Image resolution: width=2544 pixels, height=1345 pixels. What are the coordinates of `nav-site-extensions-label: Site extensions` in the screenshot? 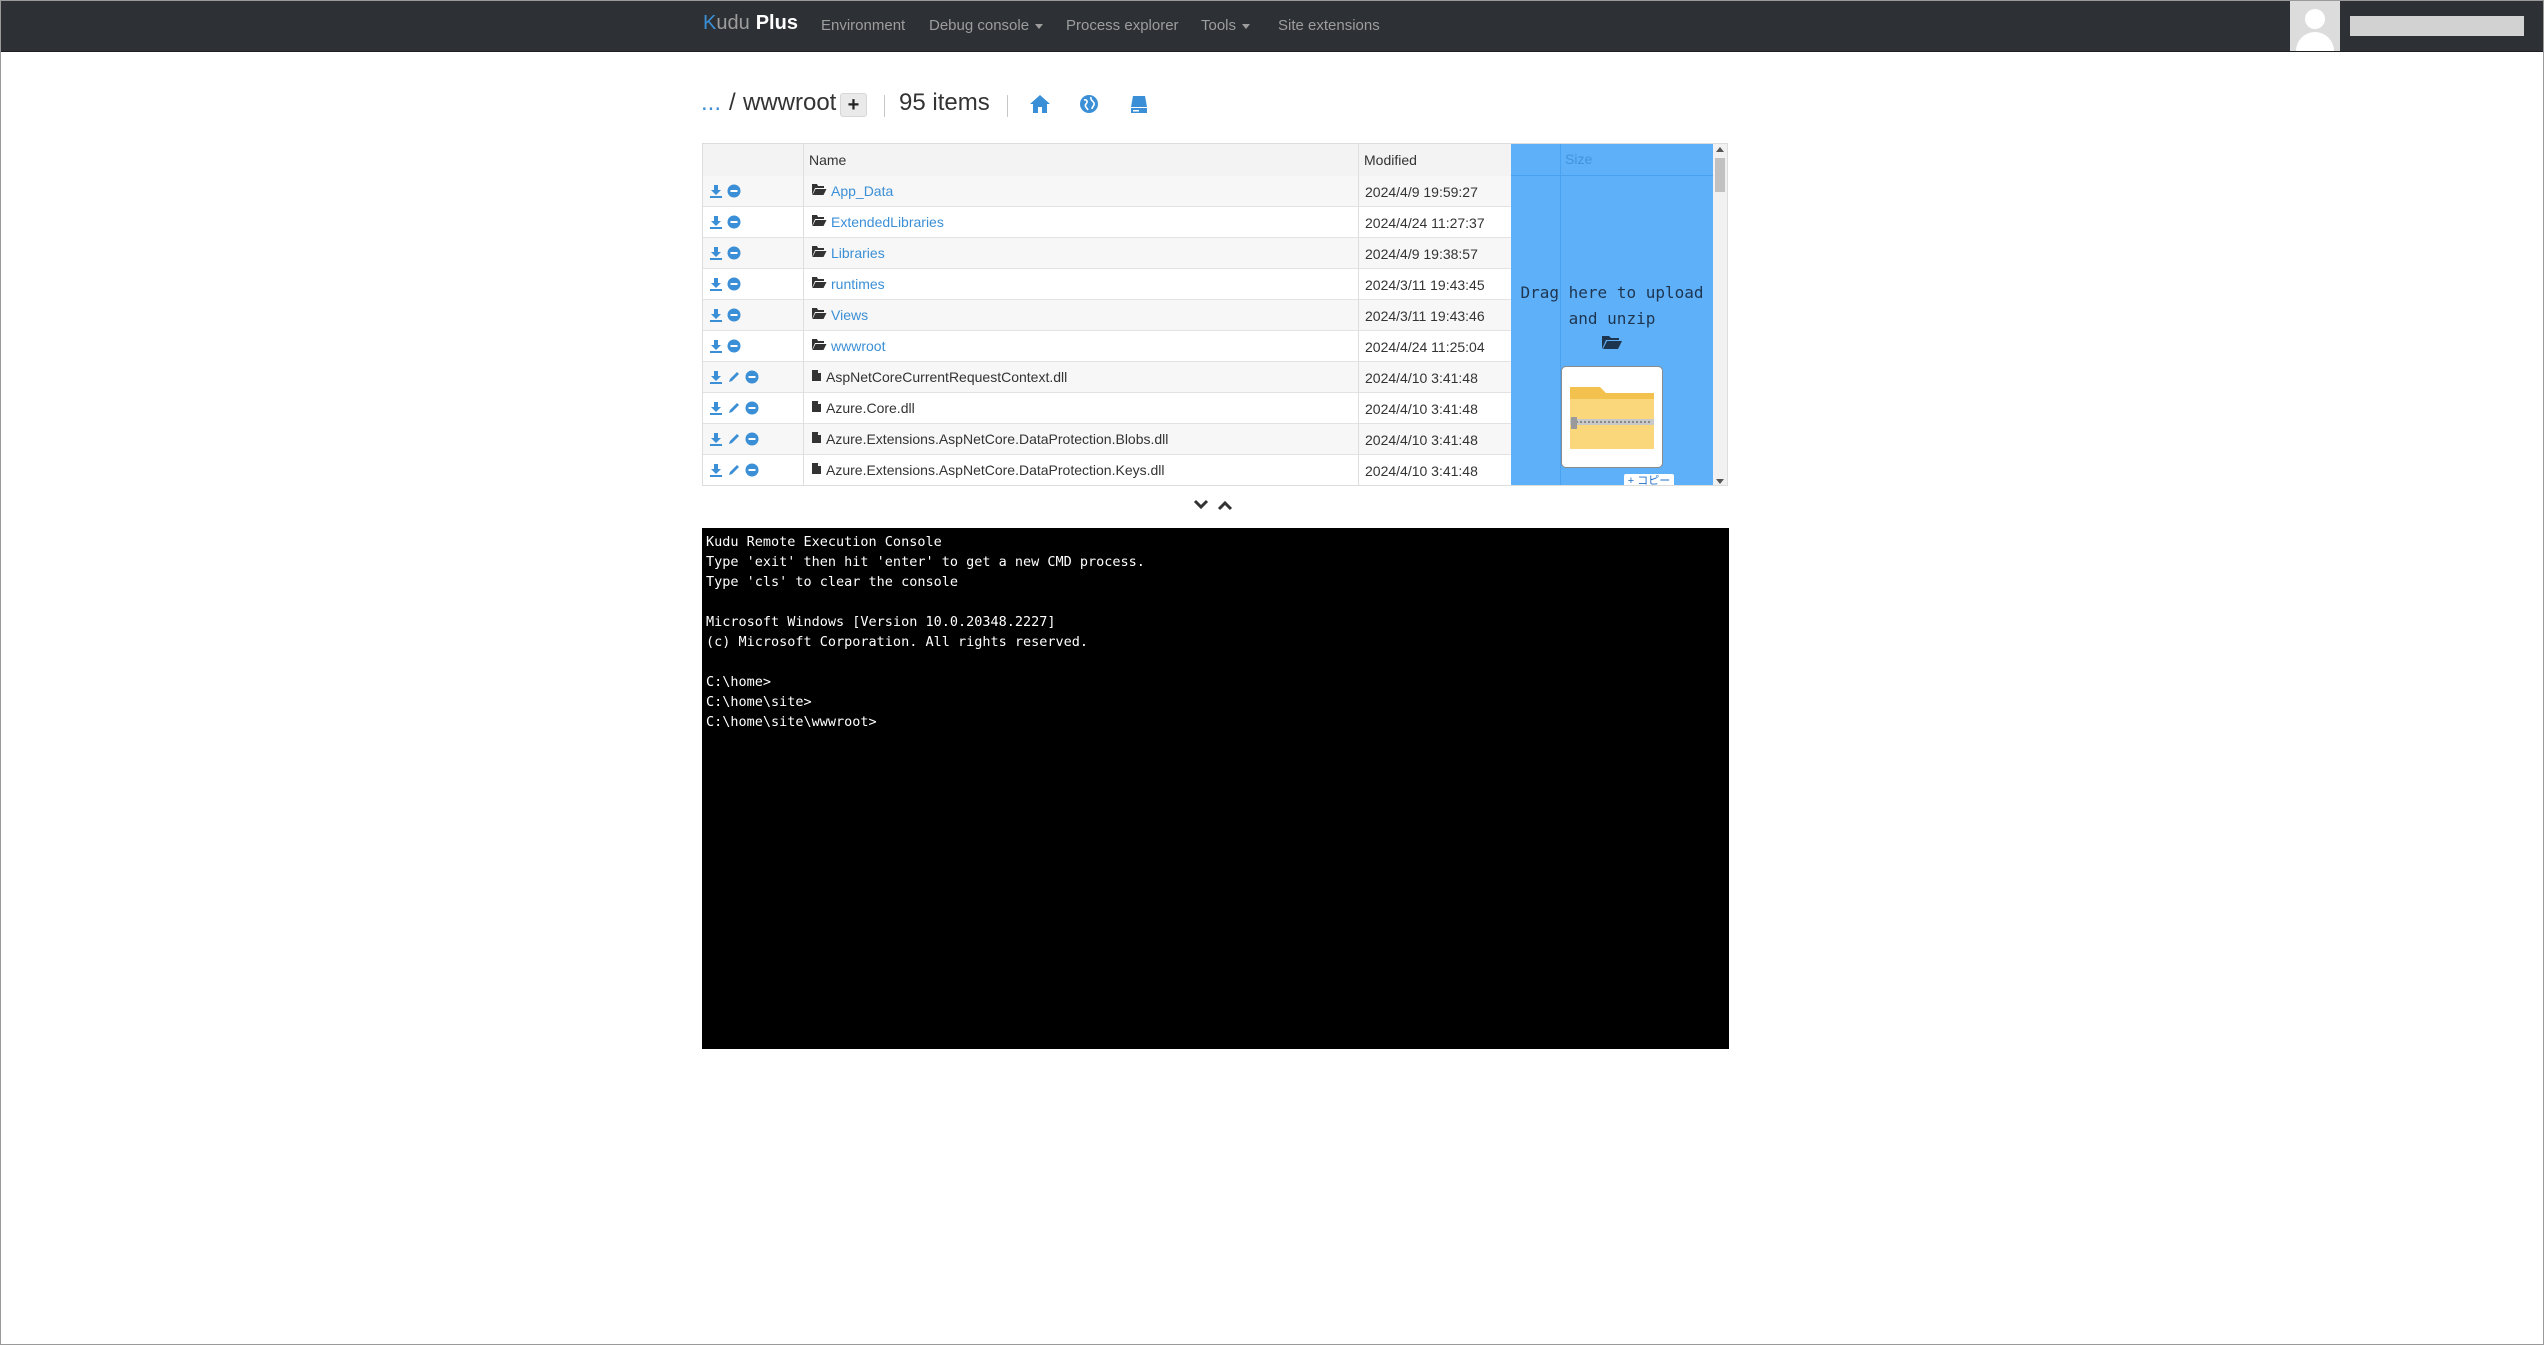 It's located at (1329, 25).